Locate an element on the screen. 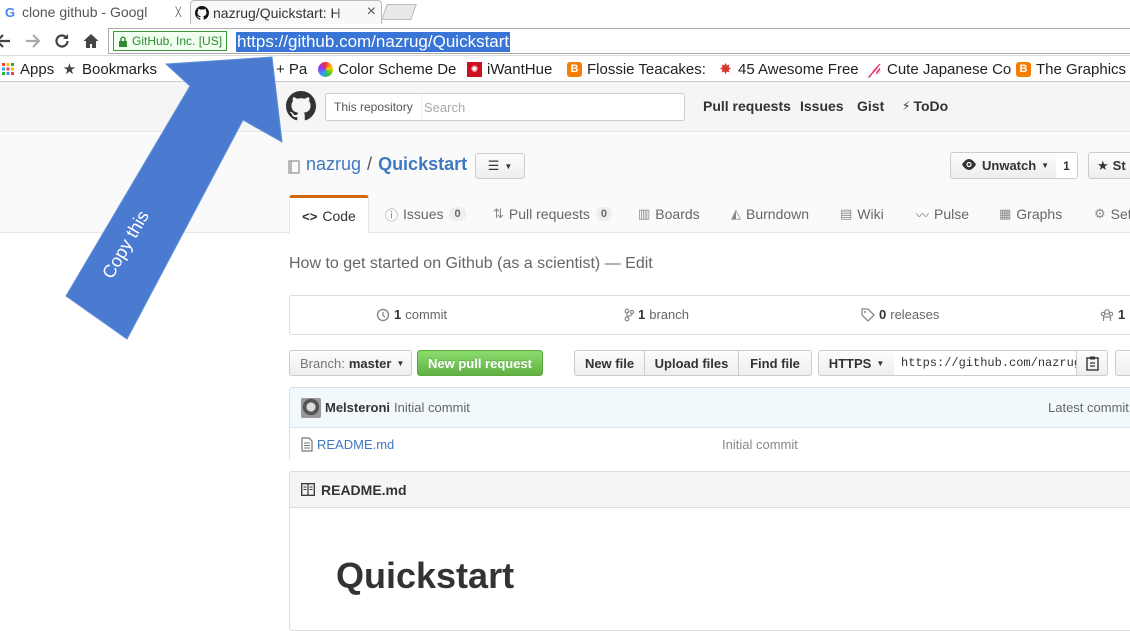  google-icon: G is located at coordinates (11, 12).